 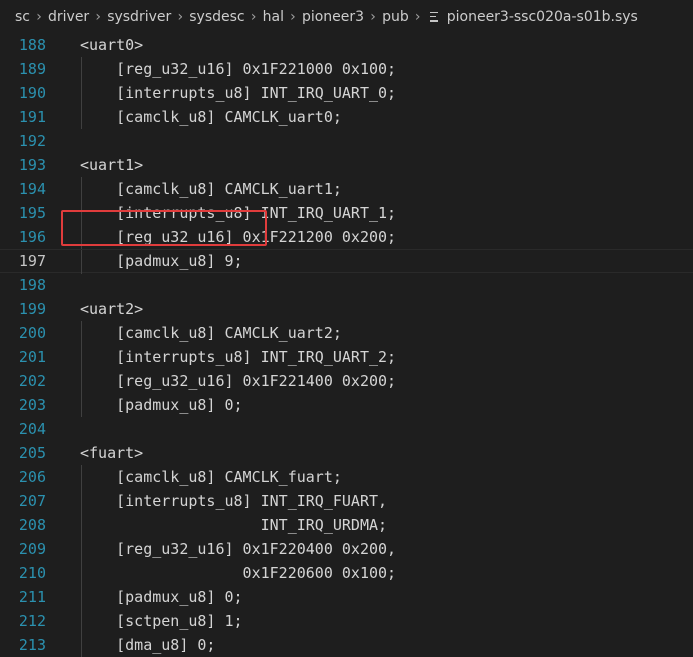 What do you see at coordinates (32, 165) in the screenshot?
I see `line-number: 193` at bounding box center [32, 165].